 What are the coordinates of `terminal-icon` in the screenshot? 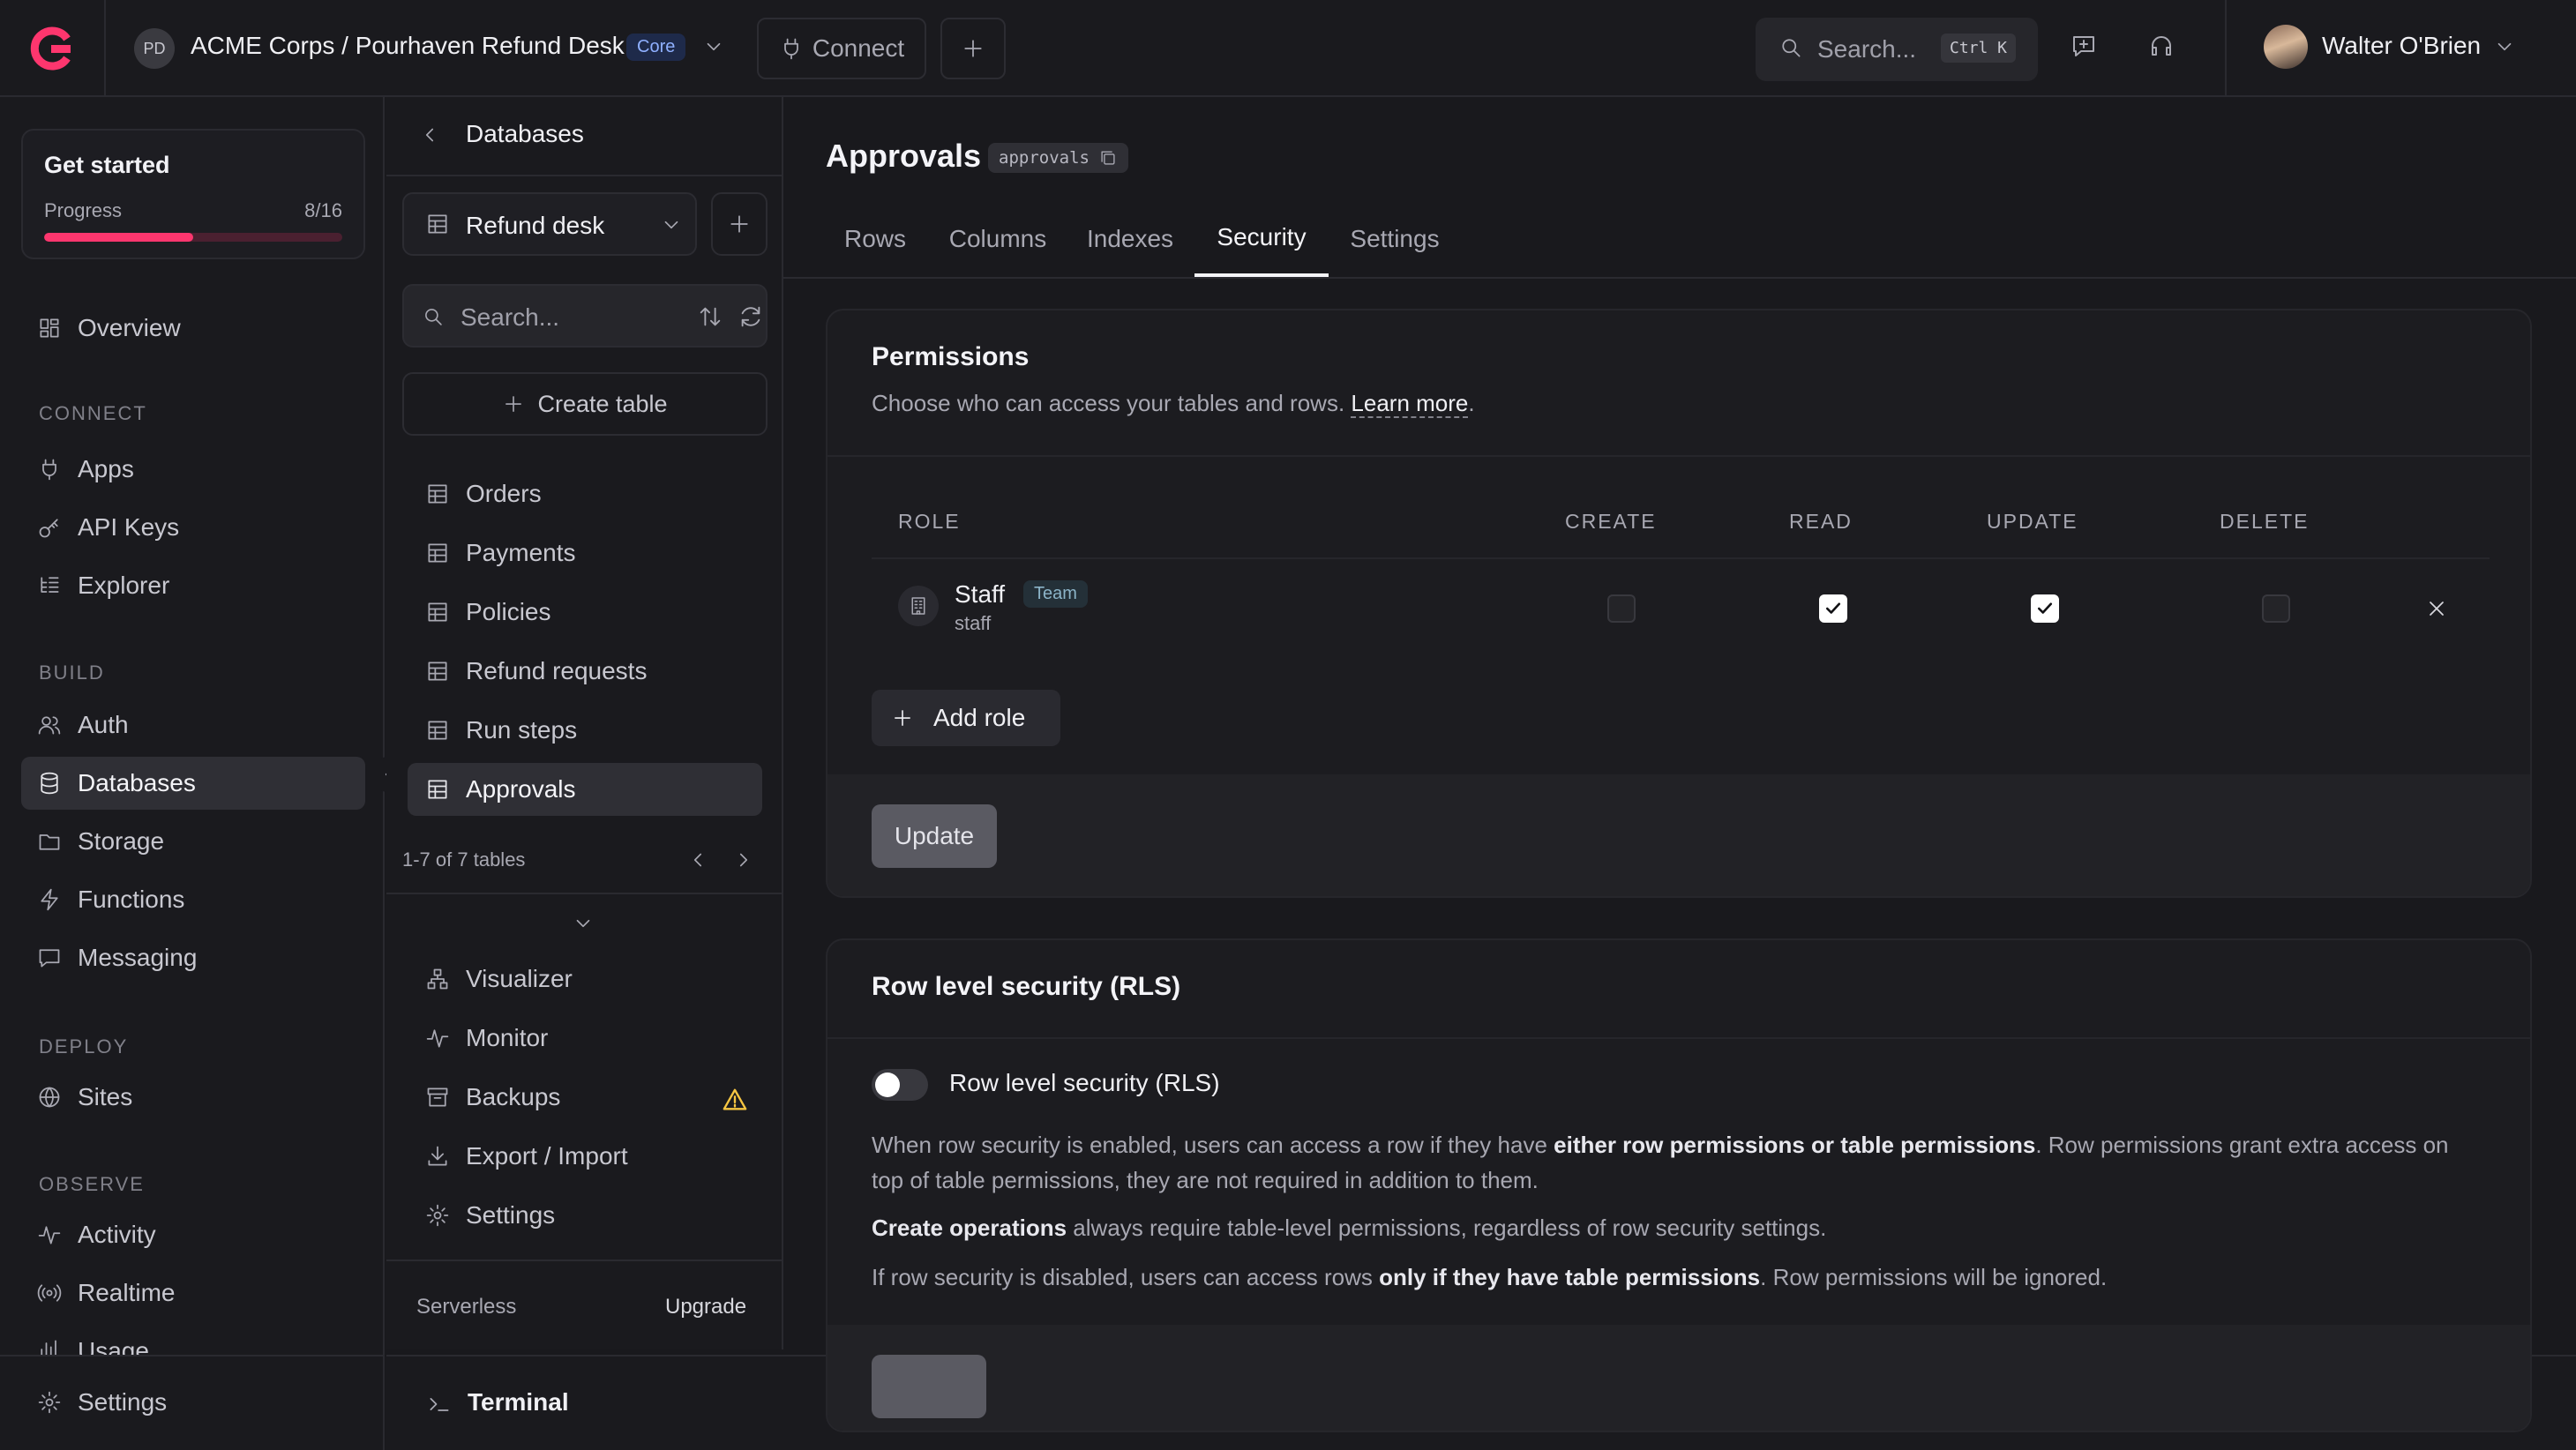 It's located at (440, 1404).